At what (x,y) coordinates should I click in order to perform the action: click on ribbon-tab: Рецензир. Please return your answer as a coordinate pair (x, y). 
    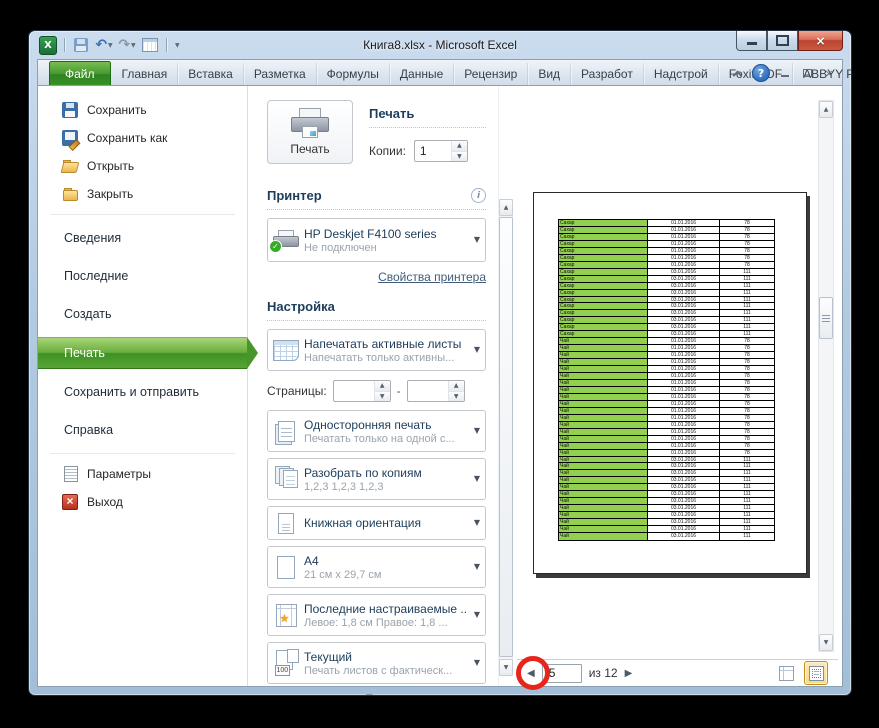
    Looking at the image, I should click on (491, 74).